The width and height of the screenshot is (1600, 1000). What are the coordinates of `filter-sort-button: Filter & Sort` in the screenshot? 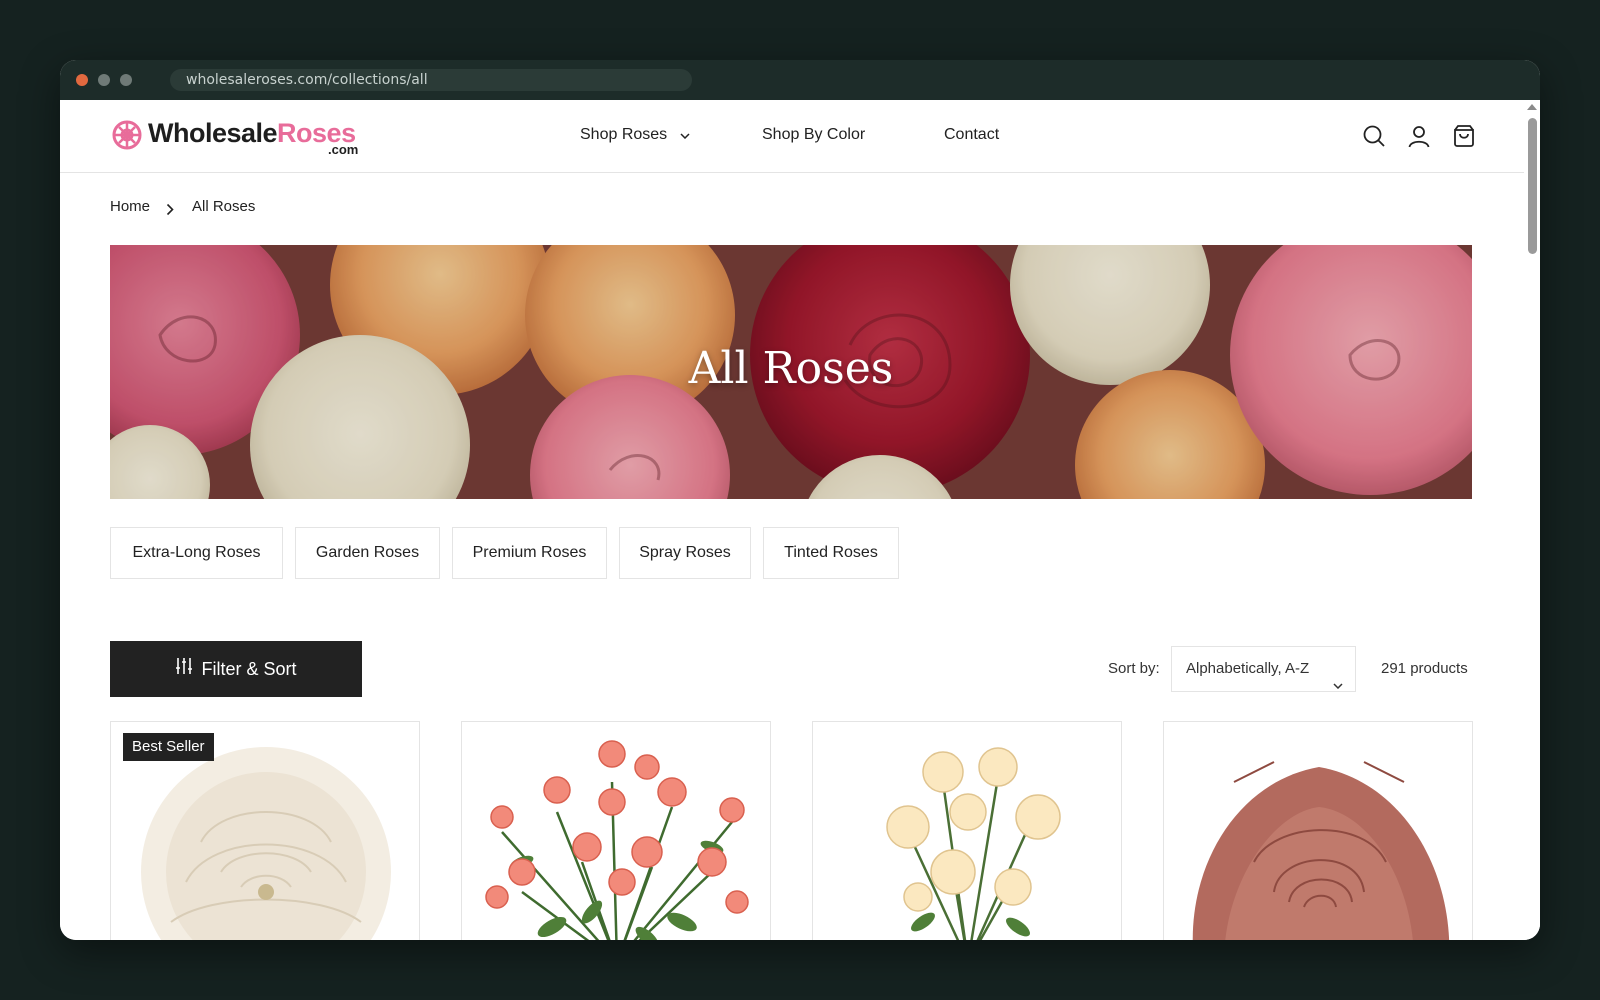 It's located at (236, 669).